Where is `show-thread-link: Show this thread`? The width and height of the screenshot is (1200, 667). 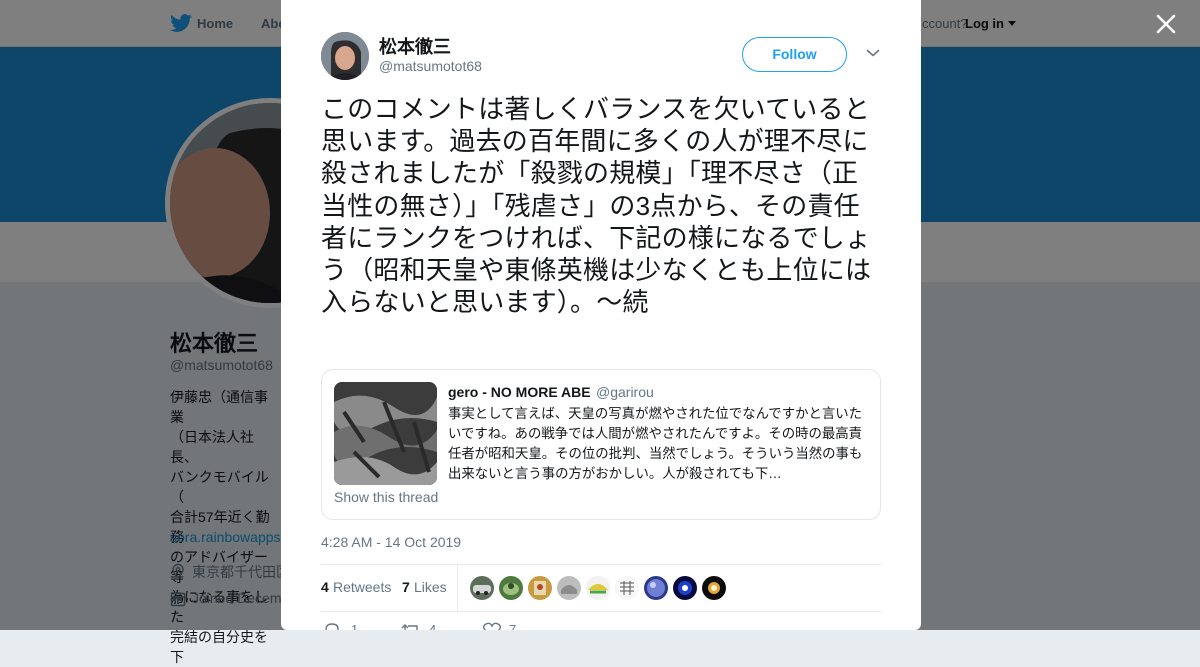
show-thread-link: Show this thread is located at coordinates (386, 497).